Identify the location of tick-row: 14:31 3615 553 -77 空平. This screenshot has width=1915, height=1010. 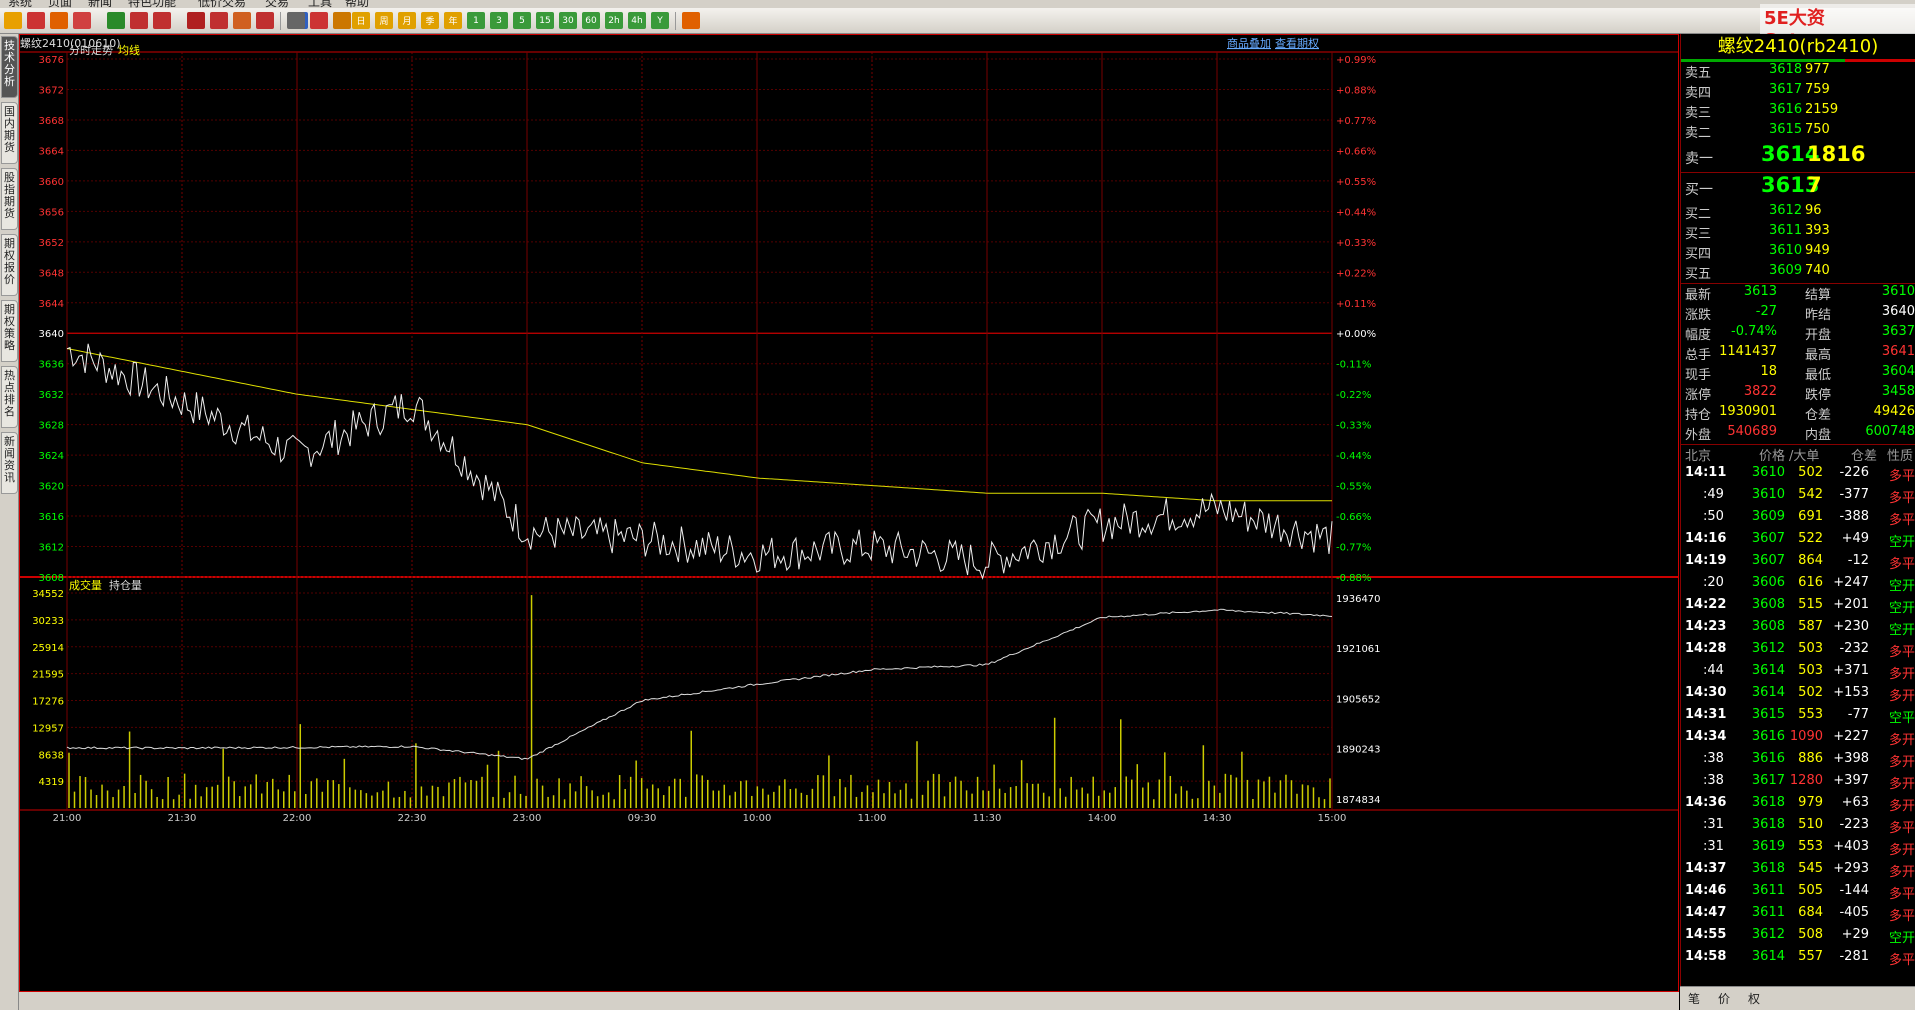
(1798, 718).